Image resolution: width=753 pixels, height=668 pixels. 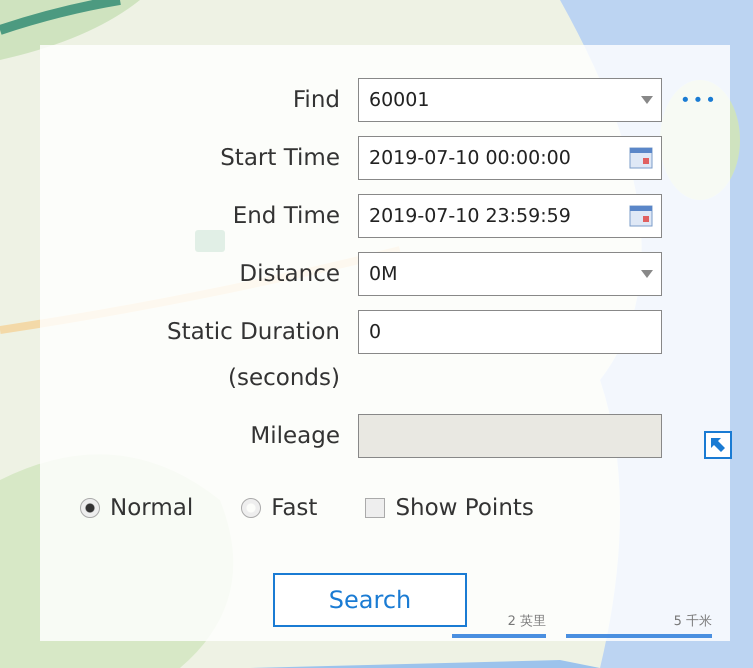 I want to click on checkbox-option: Show Points, so click(x=449, y=508).